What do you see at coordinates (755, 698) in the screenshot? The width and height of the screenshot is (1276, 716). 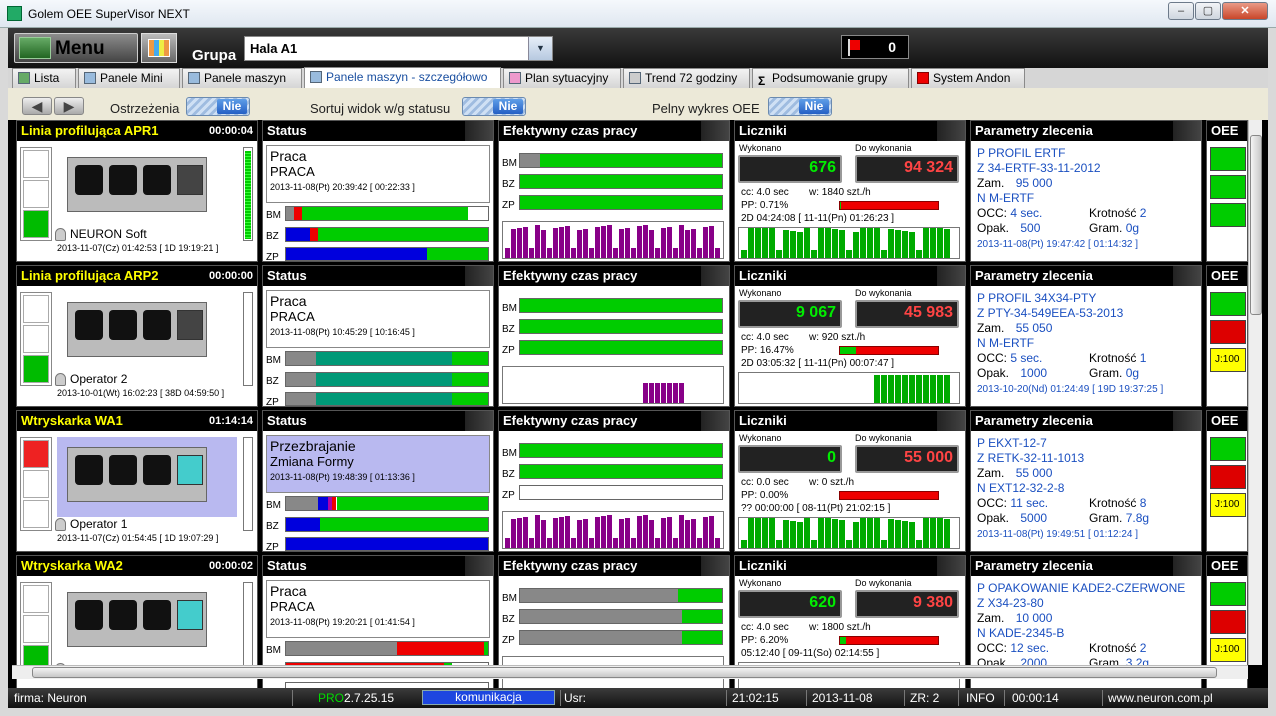 I see `status-time: 21:02:15` at bounding box center [755, 698].